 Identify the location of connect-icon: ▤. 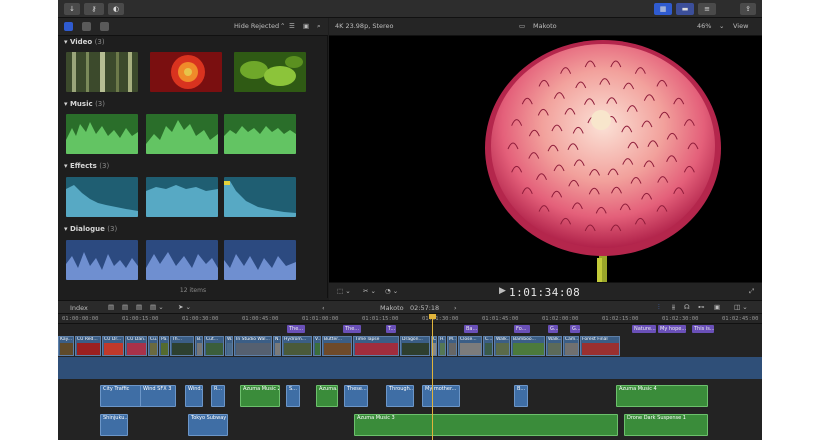
(139, 307).